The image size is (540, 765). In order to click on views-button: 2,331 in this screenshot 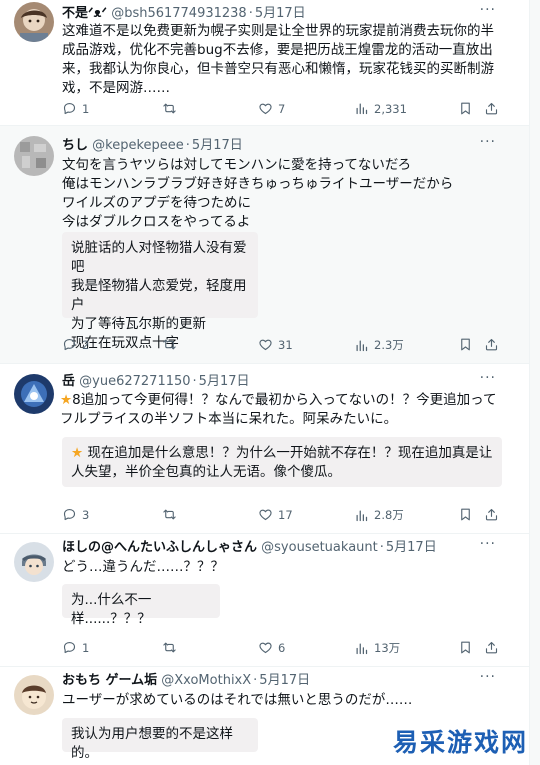, I will do `click(380, 108)`.